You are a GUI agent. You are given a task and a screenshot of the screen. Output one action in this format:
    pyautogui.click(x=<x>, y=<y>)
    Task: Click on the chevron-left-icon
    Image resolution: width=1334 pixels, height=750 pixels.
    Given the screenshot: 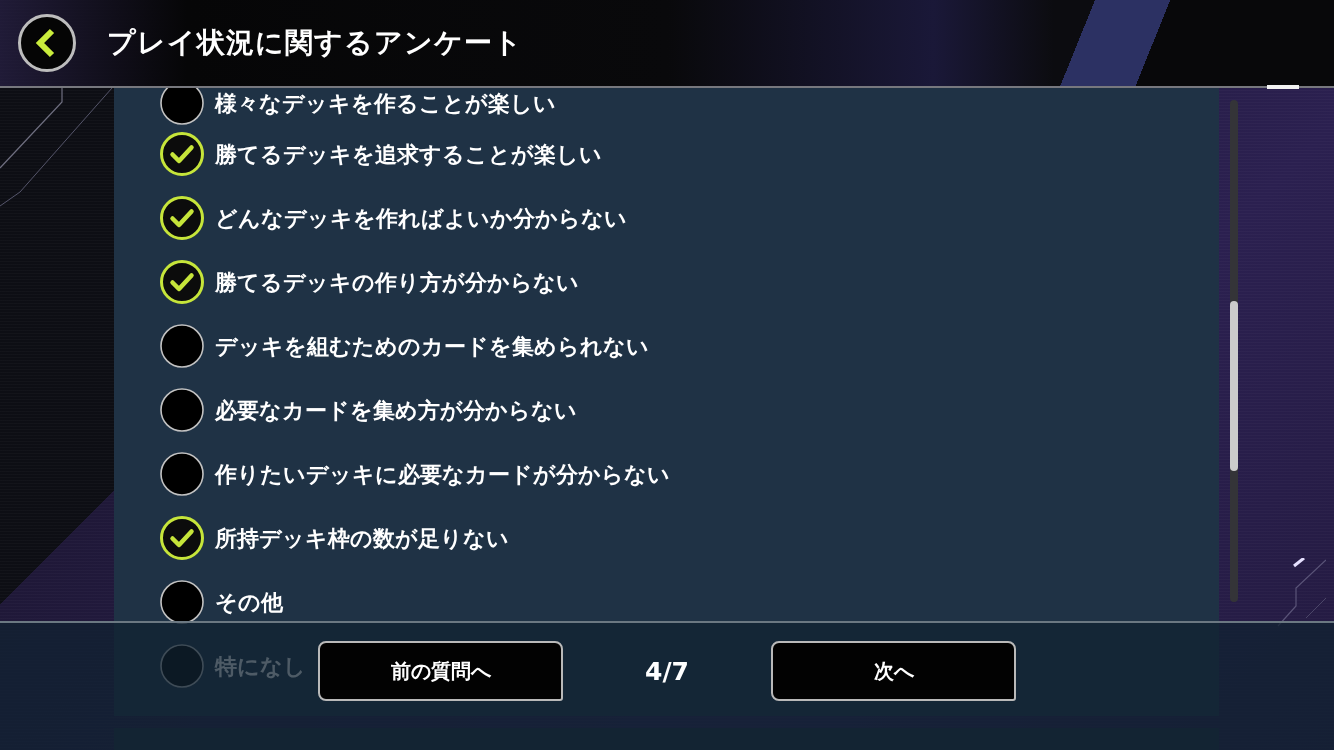 What is the action you would take?
    pyautogui.click(x=45, y=43)
    